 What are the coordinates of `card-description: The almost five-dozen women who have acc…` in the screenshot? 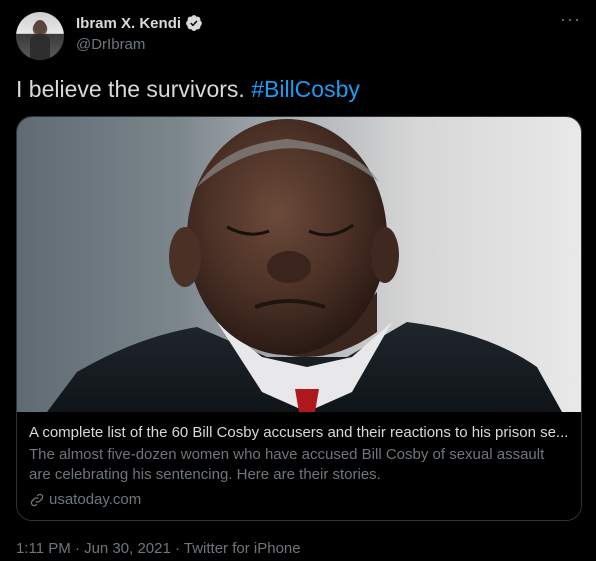 It's located at (287, 464).